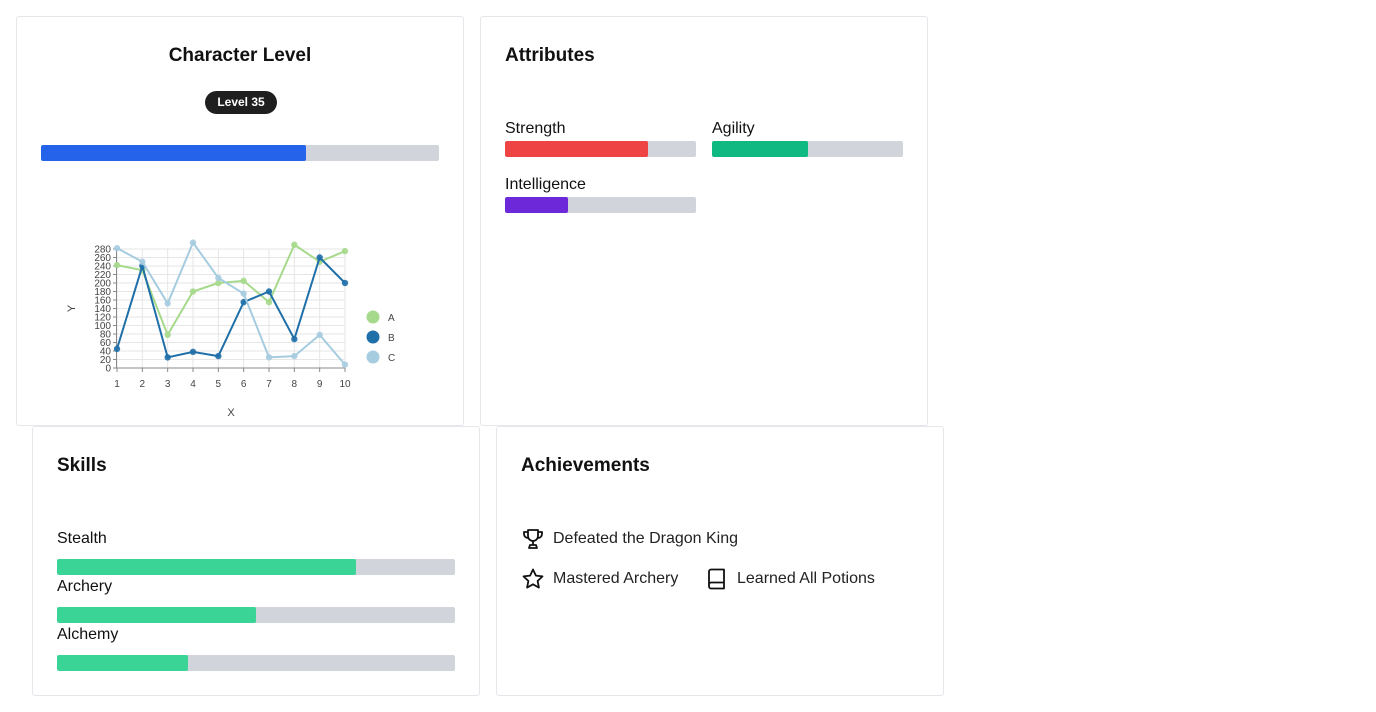 The image size is (1376, 712). Describe the element at coordinates (535, 128) in the screenshot. I see `attribute-label-strength: Strength` at that location.